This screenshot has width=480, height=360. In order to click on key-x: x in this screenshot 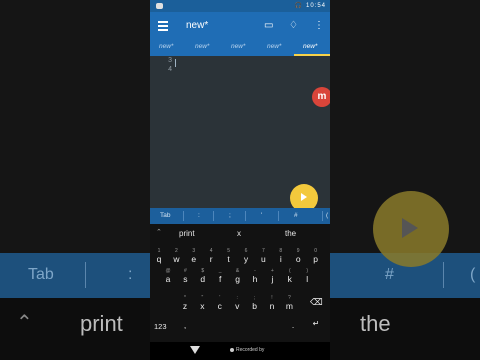, I will do `click(202, 306)`.